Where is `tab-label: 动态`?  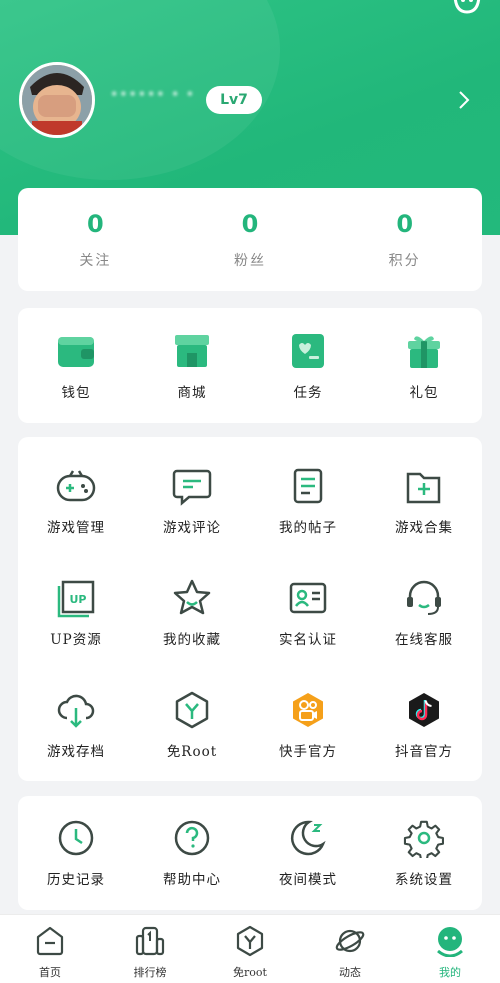
tab-label: 动态 is located at coordinates (350, 972).